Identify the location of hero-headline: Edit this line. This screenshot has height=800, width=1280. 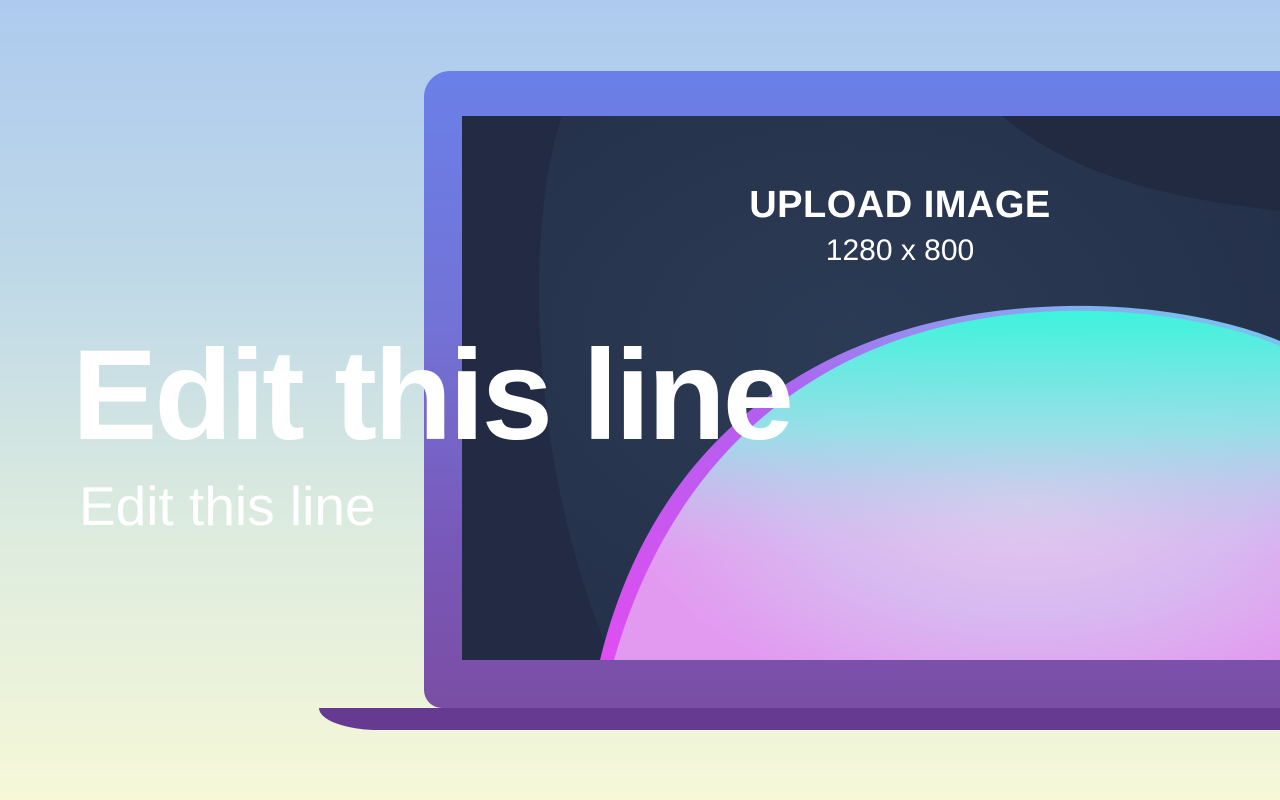
(433, 396).